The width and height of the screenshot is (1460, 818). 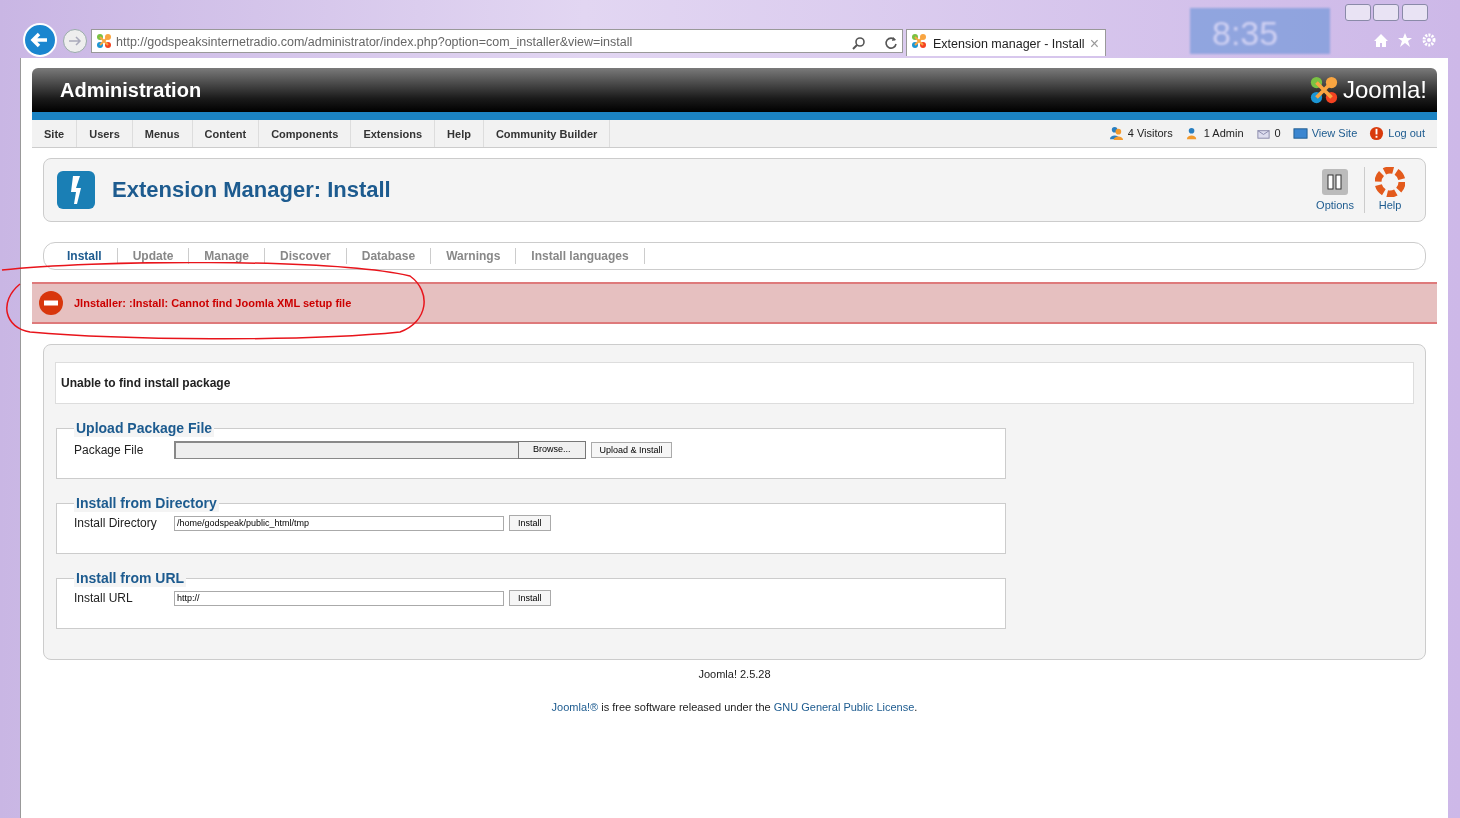 I want to click on error-text: JInstaller: :Install: Cannot find Joomla XML setup file, so click(x=213, y=303).